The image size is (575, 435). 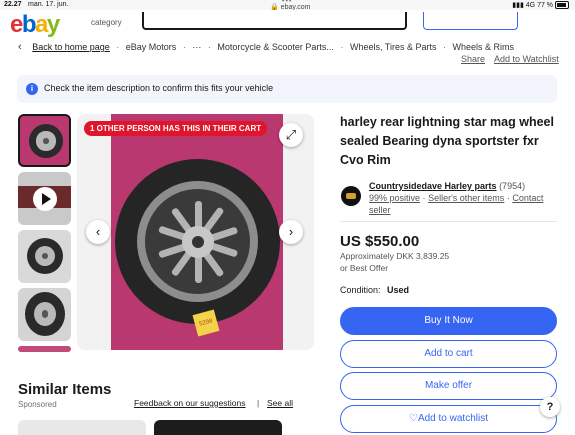 I want to click on cart-count-badge: 1 OTHER PERSON HAS THIS IN THEIR CART, so click(x=176, y=128).